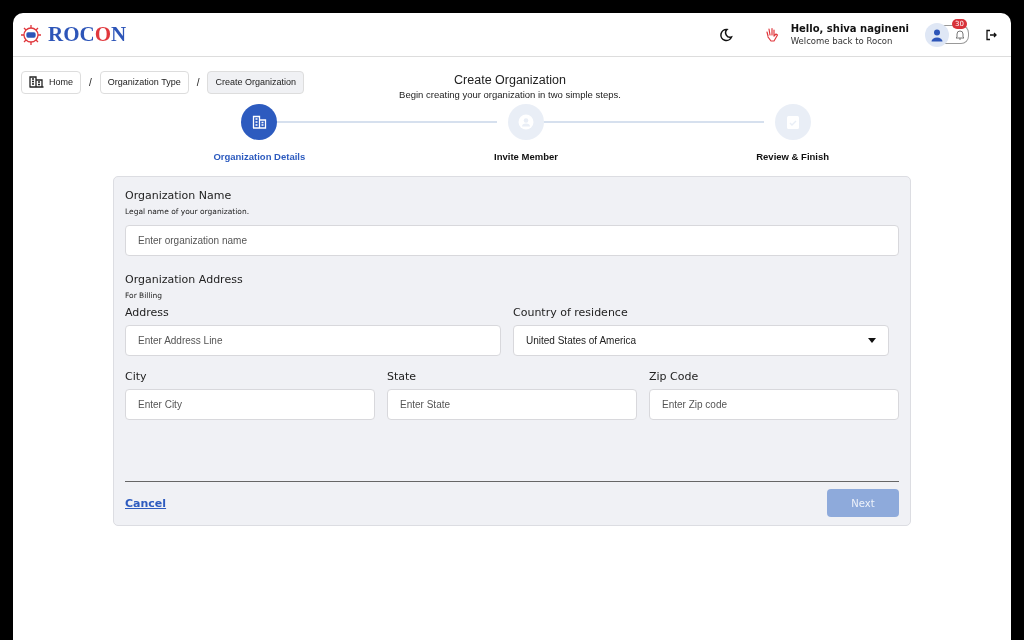 This screenshot has width=1024, height=640. What do you see at coordinates (144, 82) in the screenshot?
I see `breadcrumb-link: Organization Type` at bounding box center [144, 82].